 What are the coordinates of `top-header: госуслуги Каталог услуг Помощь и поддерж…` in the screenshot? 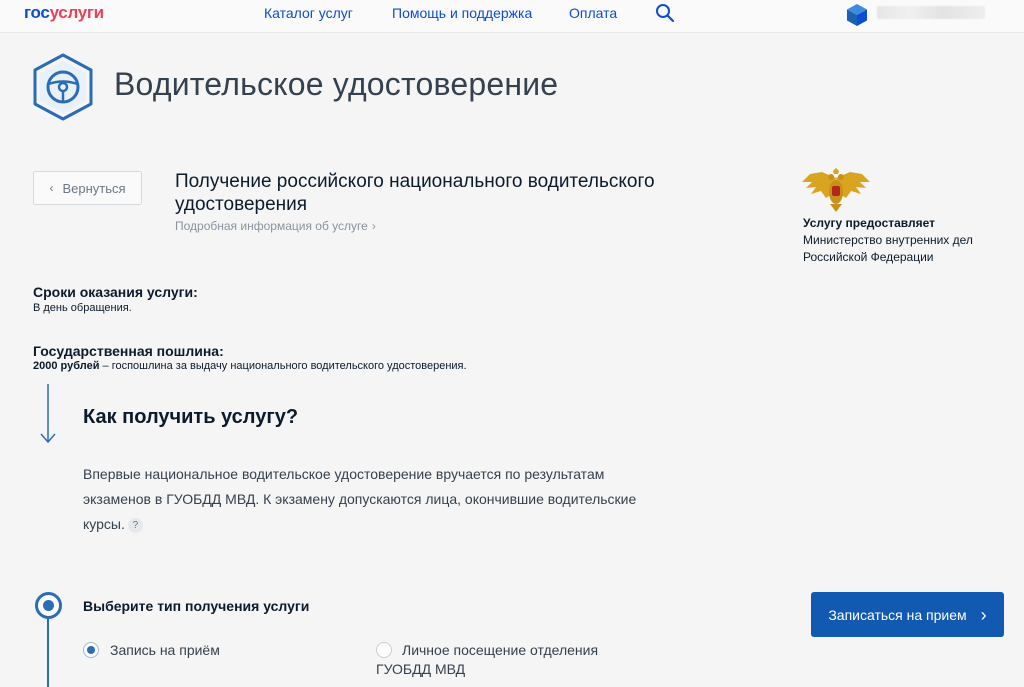 It's located at (512, 16).